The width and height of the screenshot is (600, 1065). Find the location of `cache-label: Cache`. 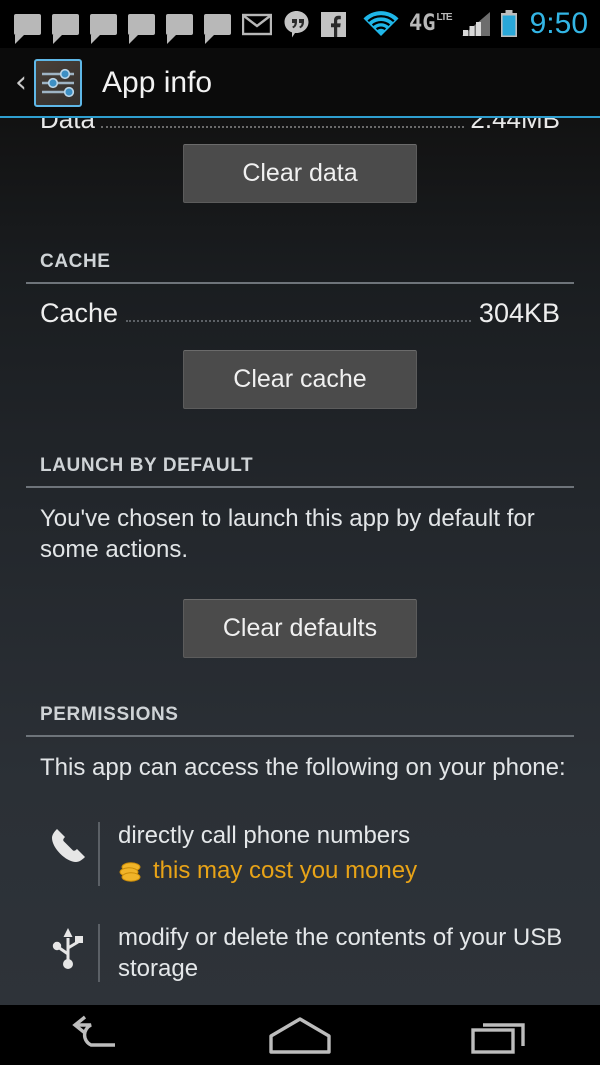

cache-label: Cache is located at coordinates (79, 313).